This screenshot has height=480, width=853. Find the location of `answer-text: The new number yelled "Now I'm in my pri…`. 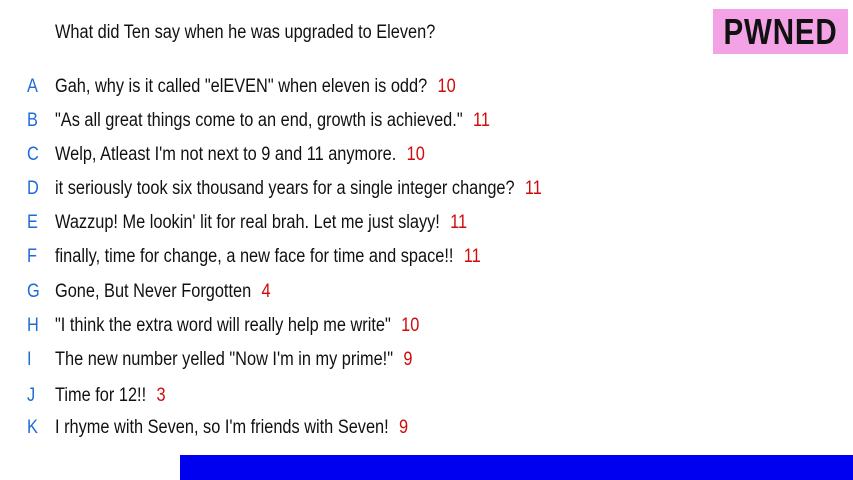

answer-text: The new number yelled "Now I'm in my pri… is located at coordinates (224, 359).